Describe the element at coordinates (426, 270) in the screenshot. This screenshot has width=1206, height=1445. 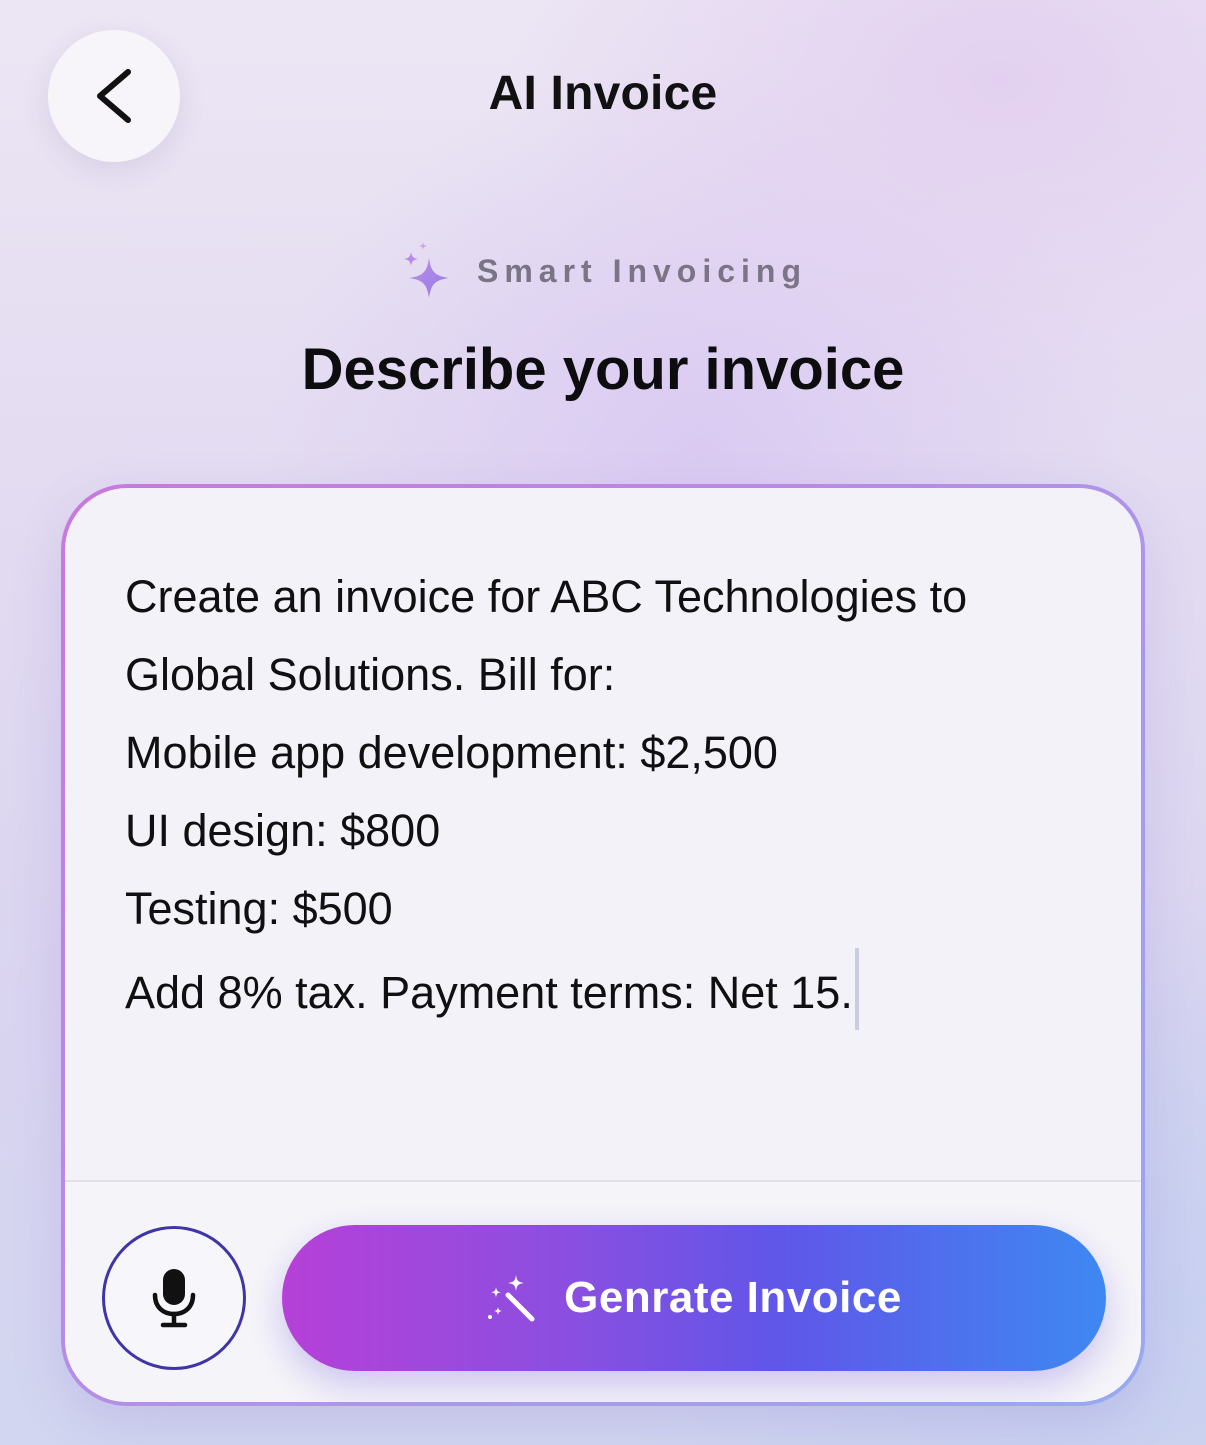
I see `sparkles-icon` at that location.